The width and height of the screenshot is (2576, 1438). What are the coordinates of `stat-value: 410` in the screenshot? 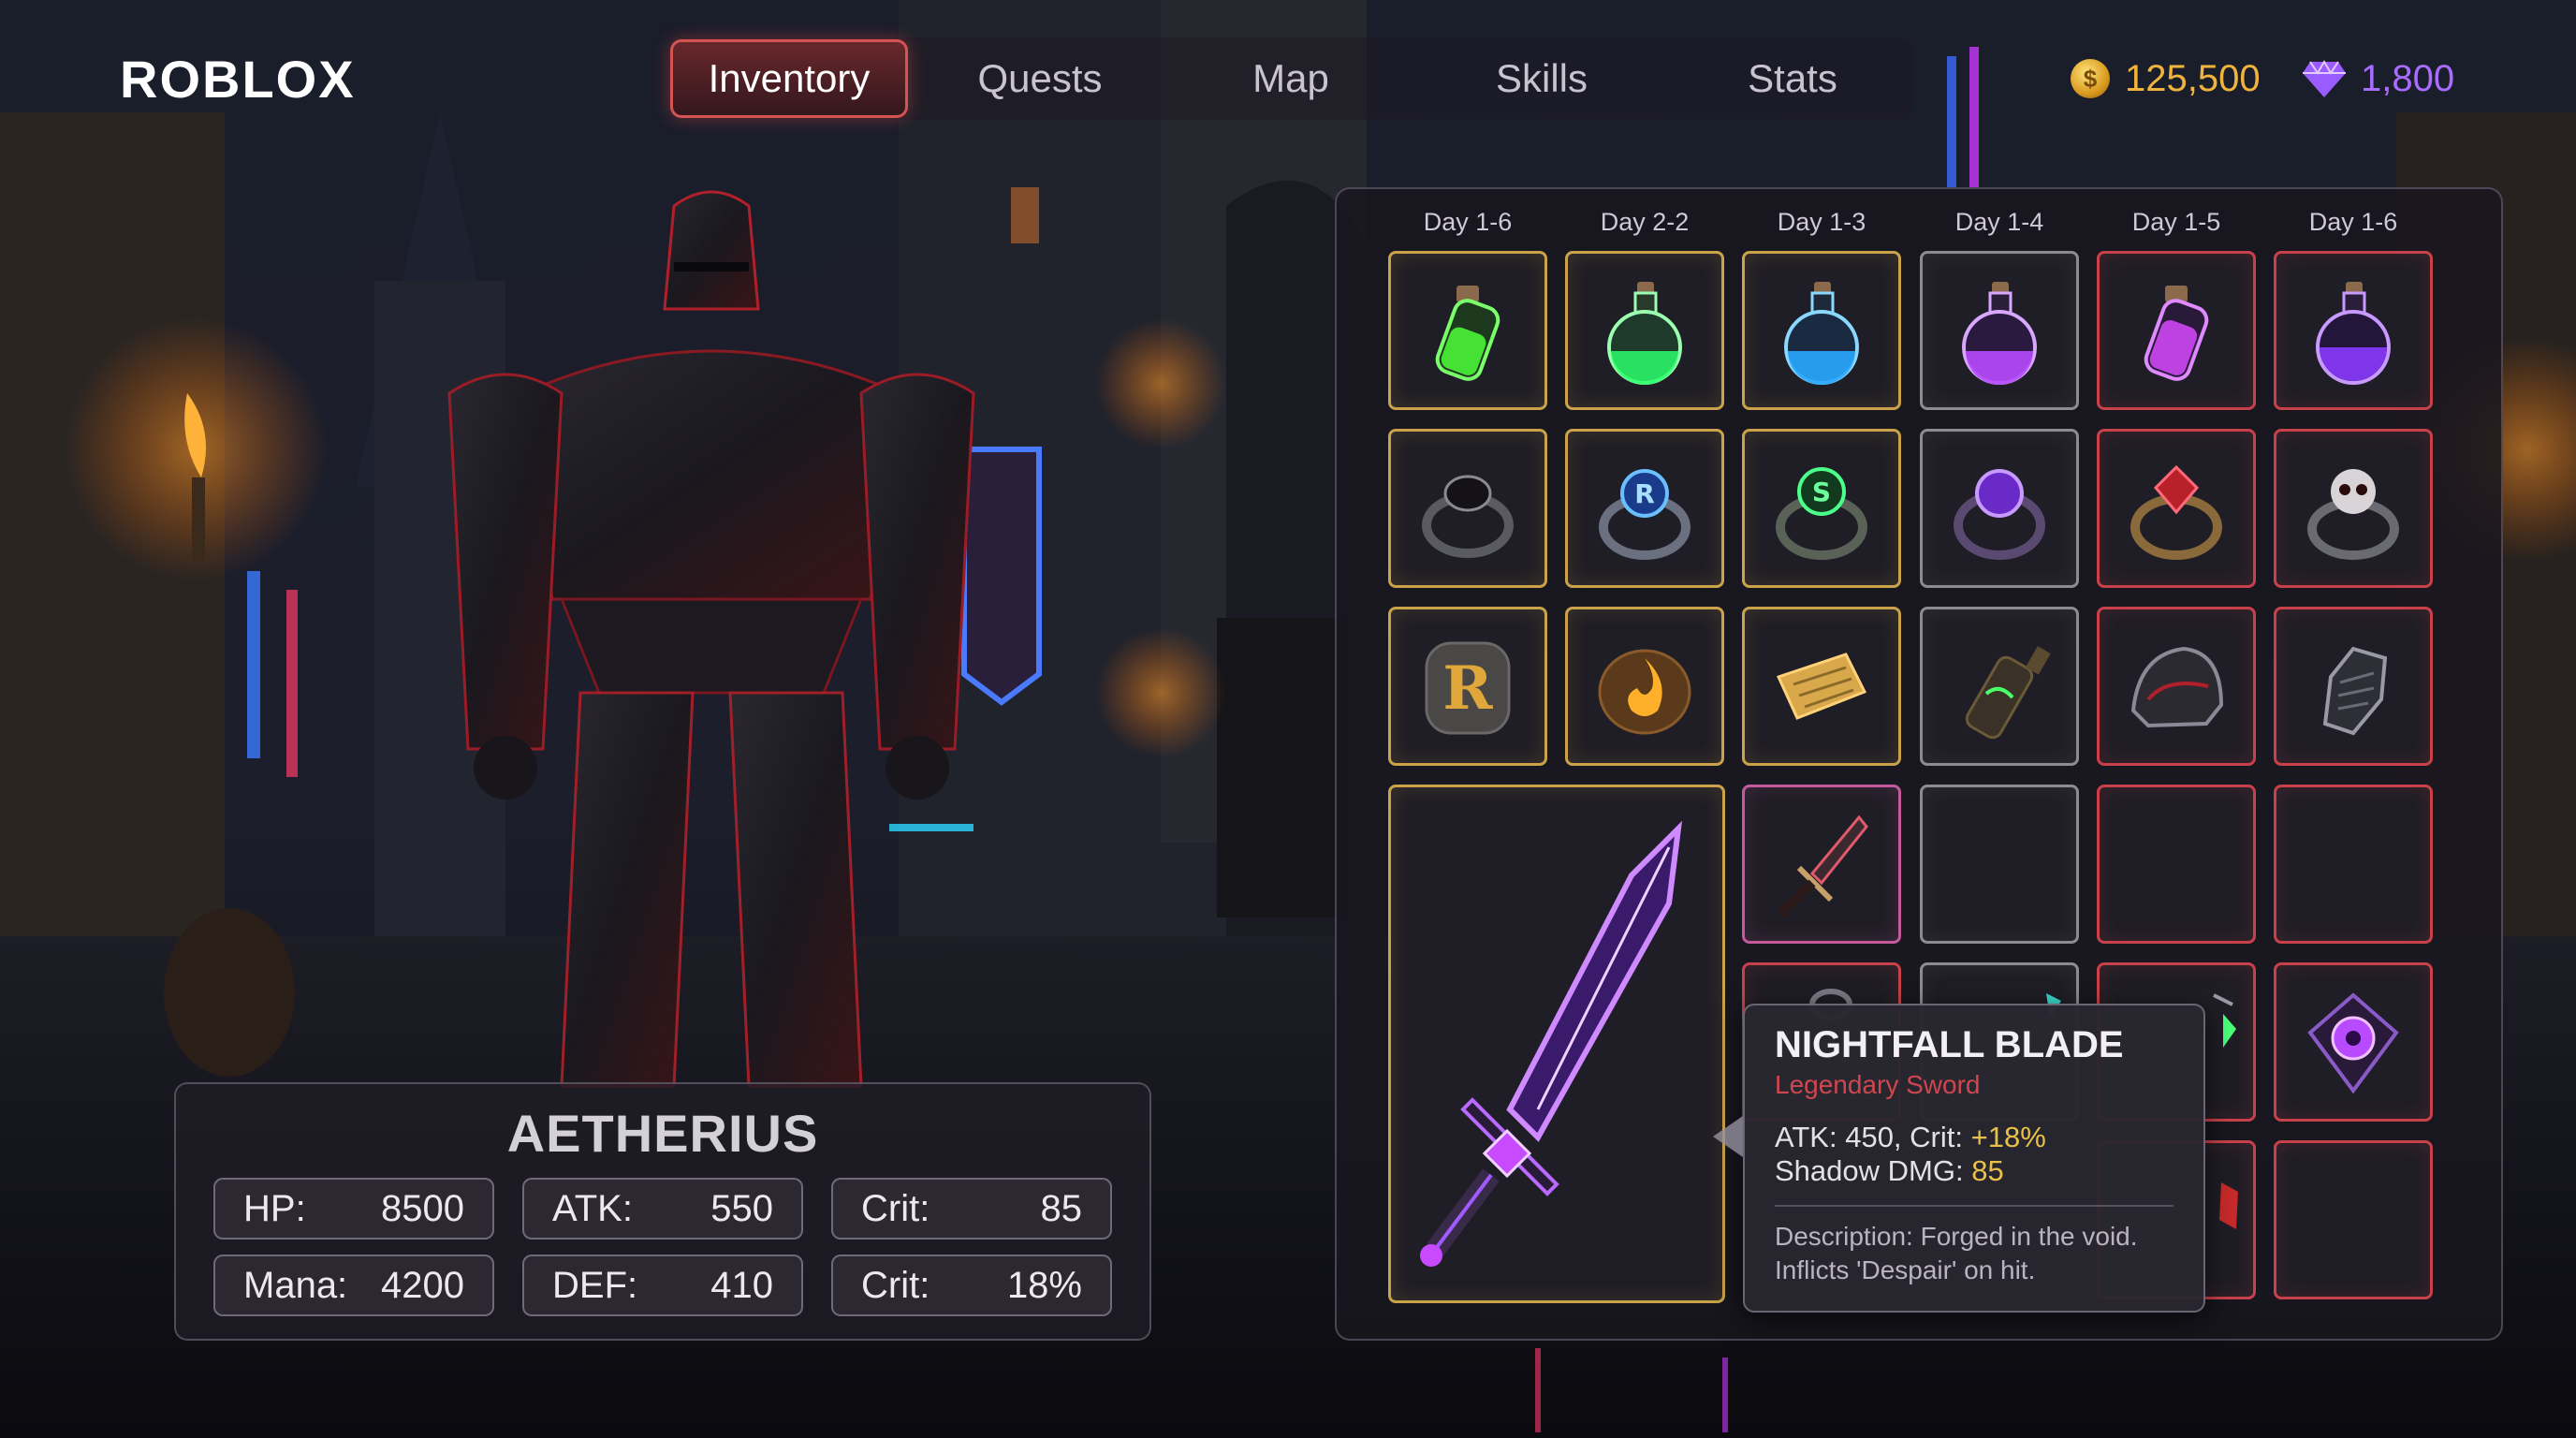 It's located at (741, 1285).